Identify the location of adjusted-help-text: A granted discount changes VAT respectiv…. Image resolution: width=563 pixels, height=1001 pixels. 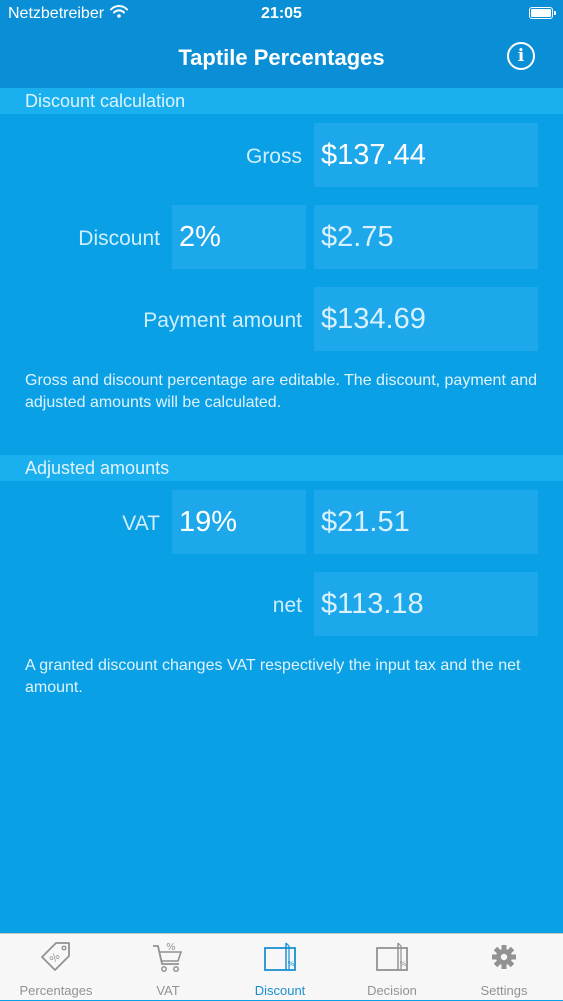
(273, 676).